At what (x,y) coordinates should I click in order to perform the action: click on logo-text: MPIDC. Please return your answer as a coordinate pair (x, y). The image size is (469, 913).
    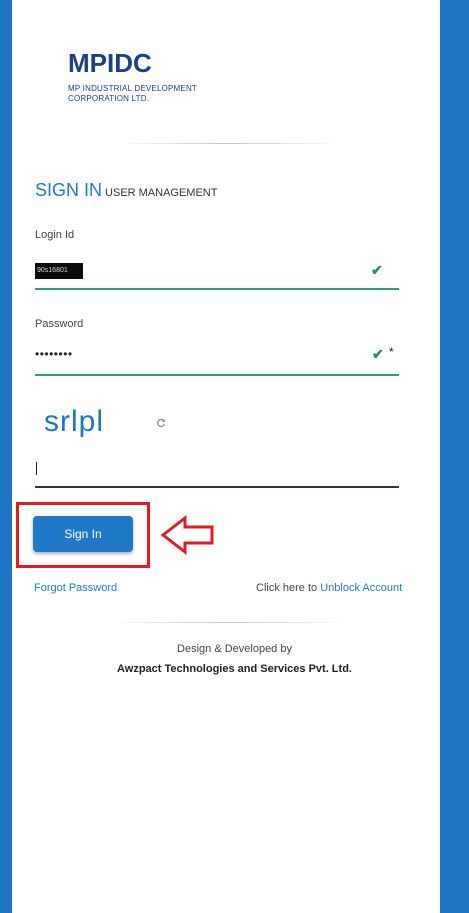
    Looking at the image, I should click on (110, 63).